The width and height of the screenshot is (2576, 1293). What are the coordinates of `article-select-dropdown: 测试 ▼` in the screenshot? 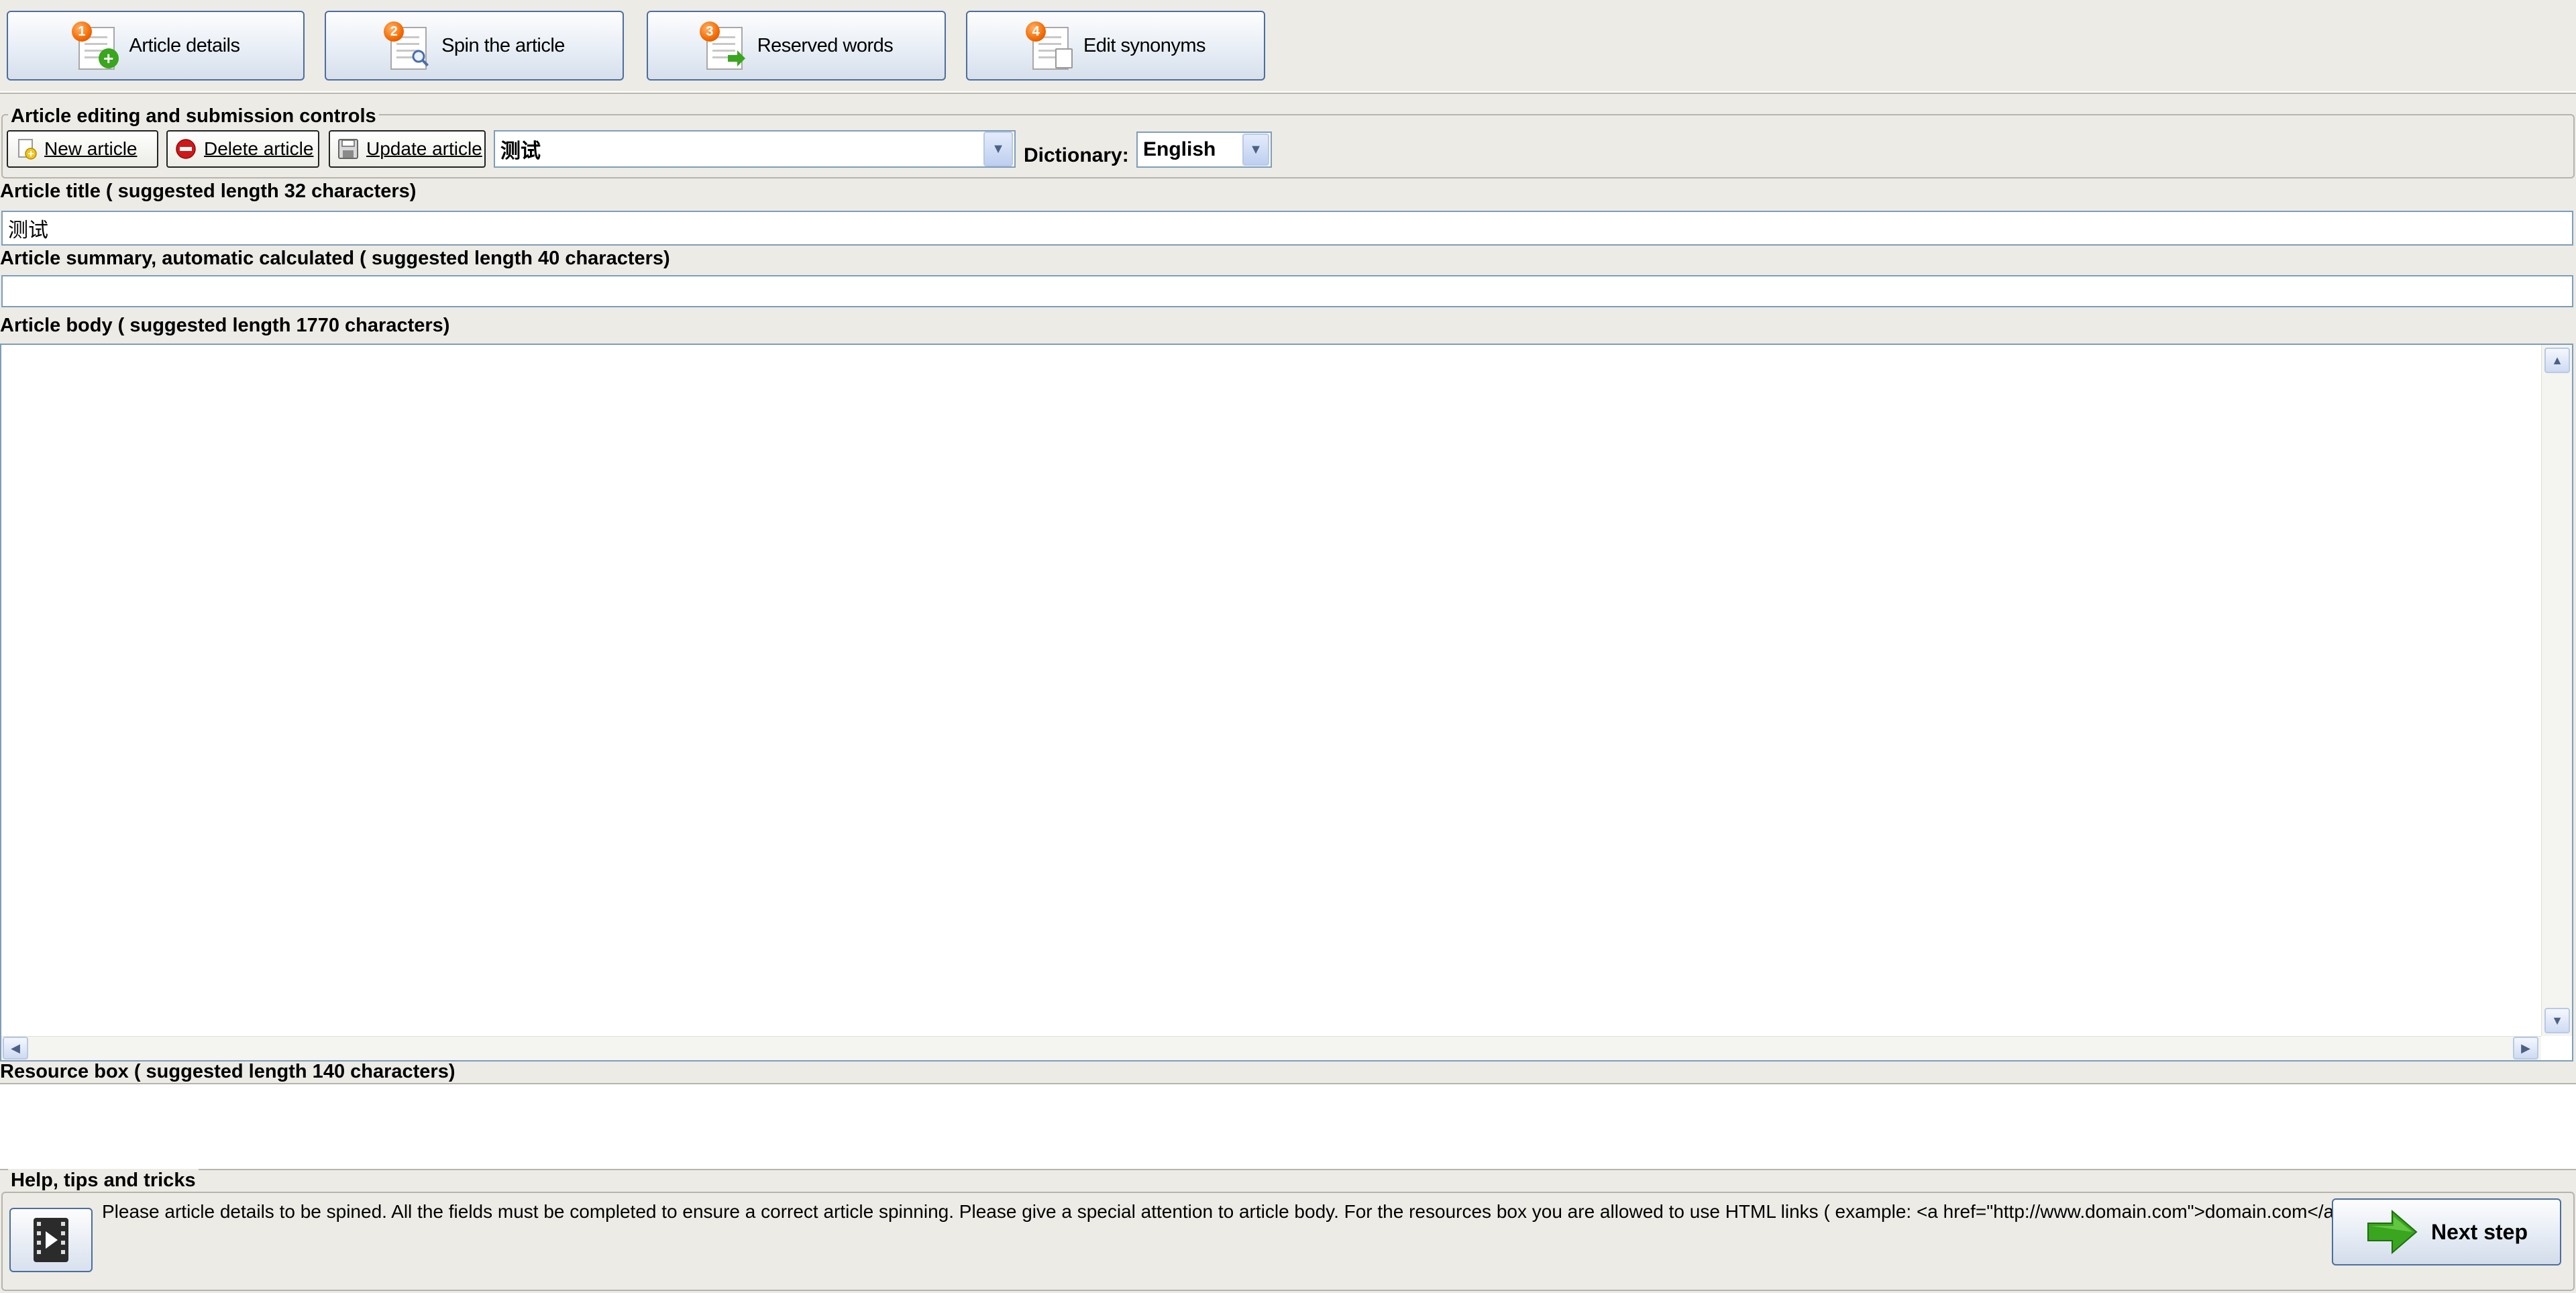 It's located at (755, 149).